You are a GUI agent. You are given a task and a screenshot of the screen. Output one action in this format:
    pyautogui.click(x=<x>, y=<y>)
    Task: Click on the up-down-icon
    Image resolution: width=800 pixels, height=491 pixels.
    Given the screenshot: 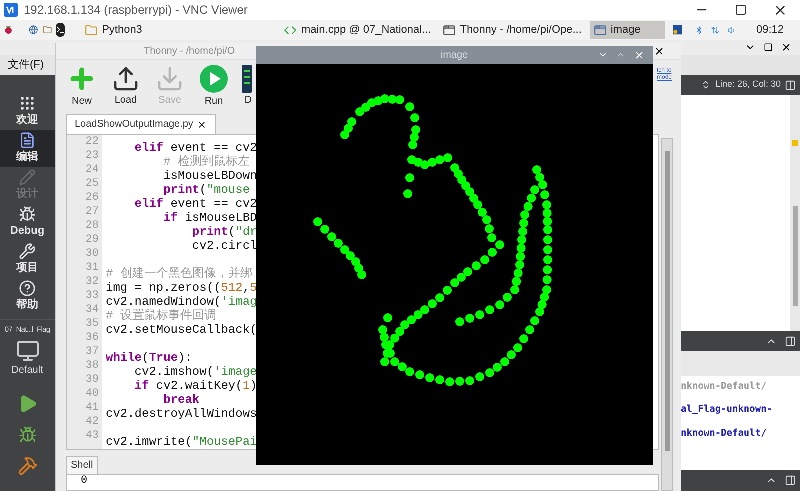 What is the action you would take?
    pyautogui.click(x=706, y=85)
    